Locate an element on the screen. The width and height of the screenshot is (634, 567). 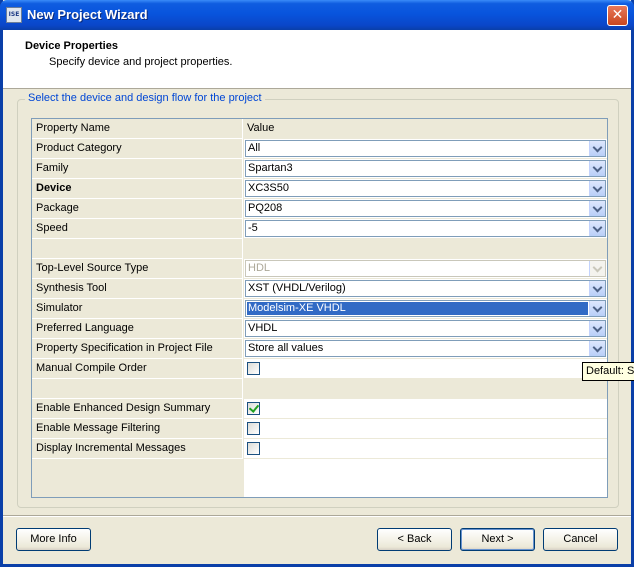
dropdown-value-text: Spartan3 is located at coordinates (270, 168).